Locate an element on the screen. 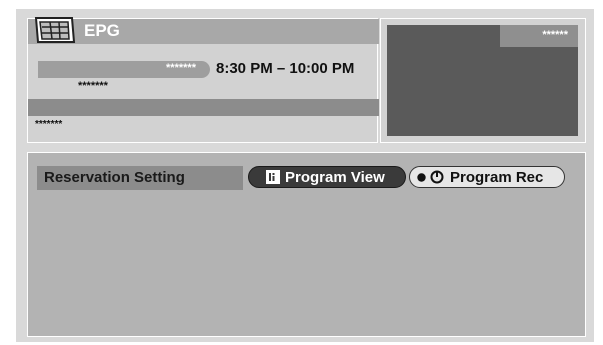  program-time: 8:30 PM – 10:00 PM is located at coordinates (285, 68).